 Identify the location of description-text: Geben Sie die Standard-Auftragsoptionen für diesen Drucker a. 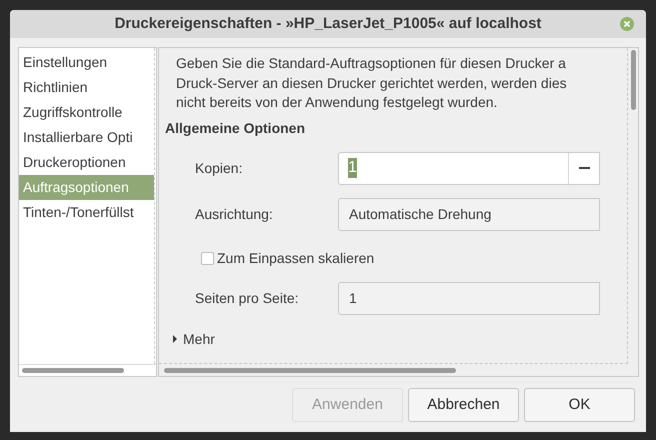
(371, 63).